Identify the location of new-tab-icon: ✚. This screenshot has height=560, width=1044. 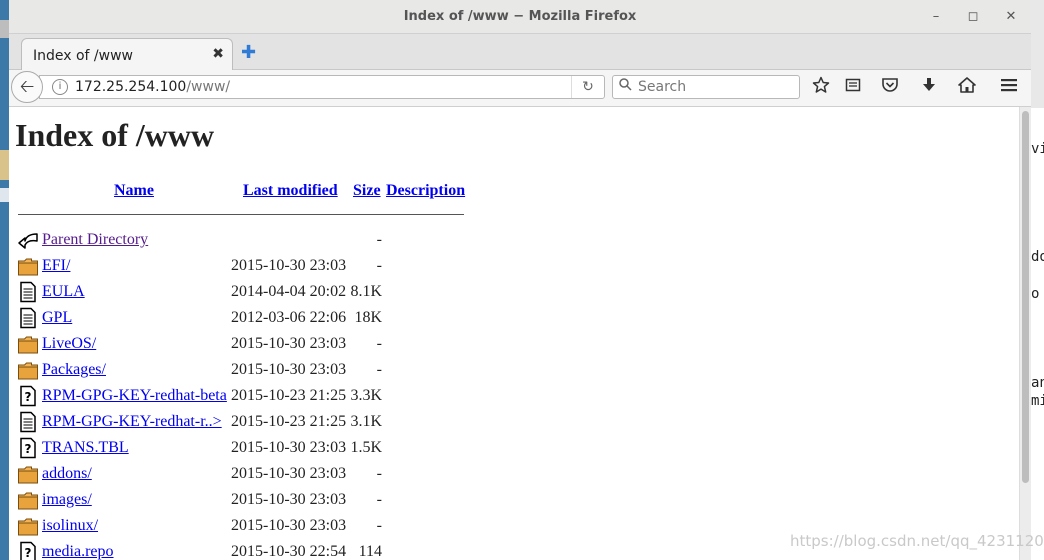
(248, 52).